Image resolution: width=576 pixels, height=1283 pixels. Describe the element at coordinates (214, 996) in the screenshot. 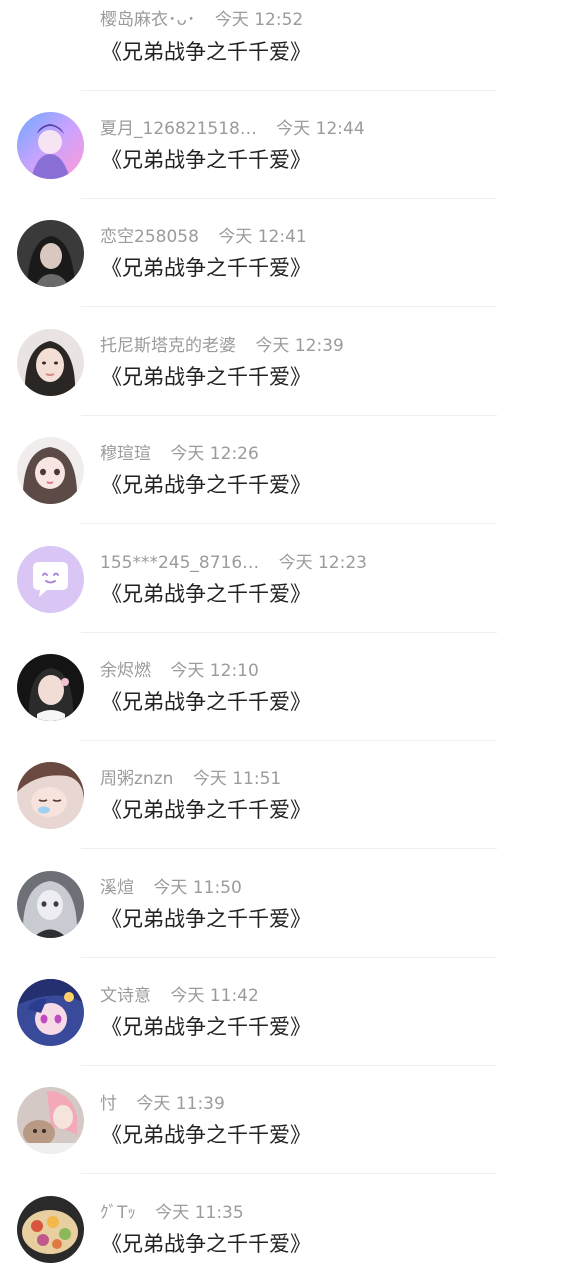

I see `comment-time: 今天 11:42` at that location.